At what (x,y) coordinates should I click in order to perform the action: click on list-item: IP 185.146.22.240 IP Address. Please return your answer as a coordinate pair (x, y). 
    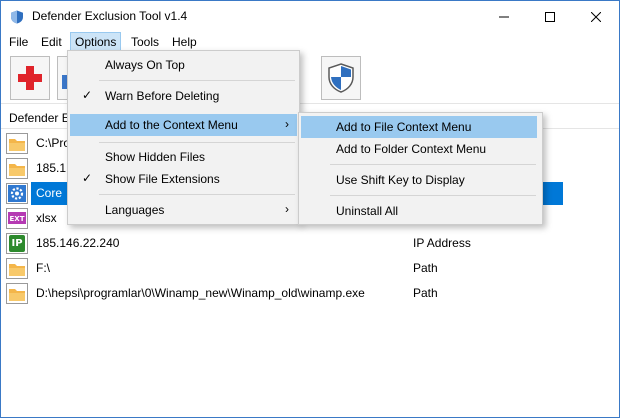
    Looking at the image, I should click on (310, 243).